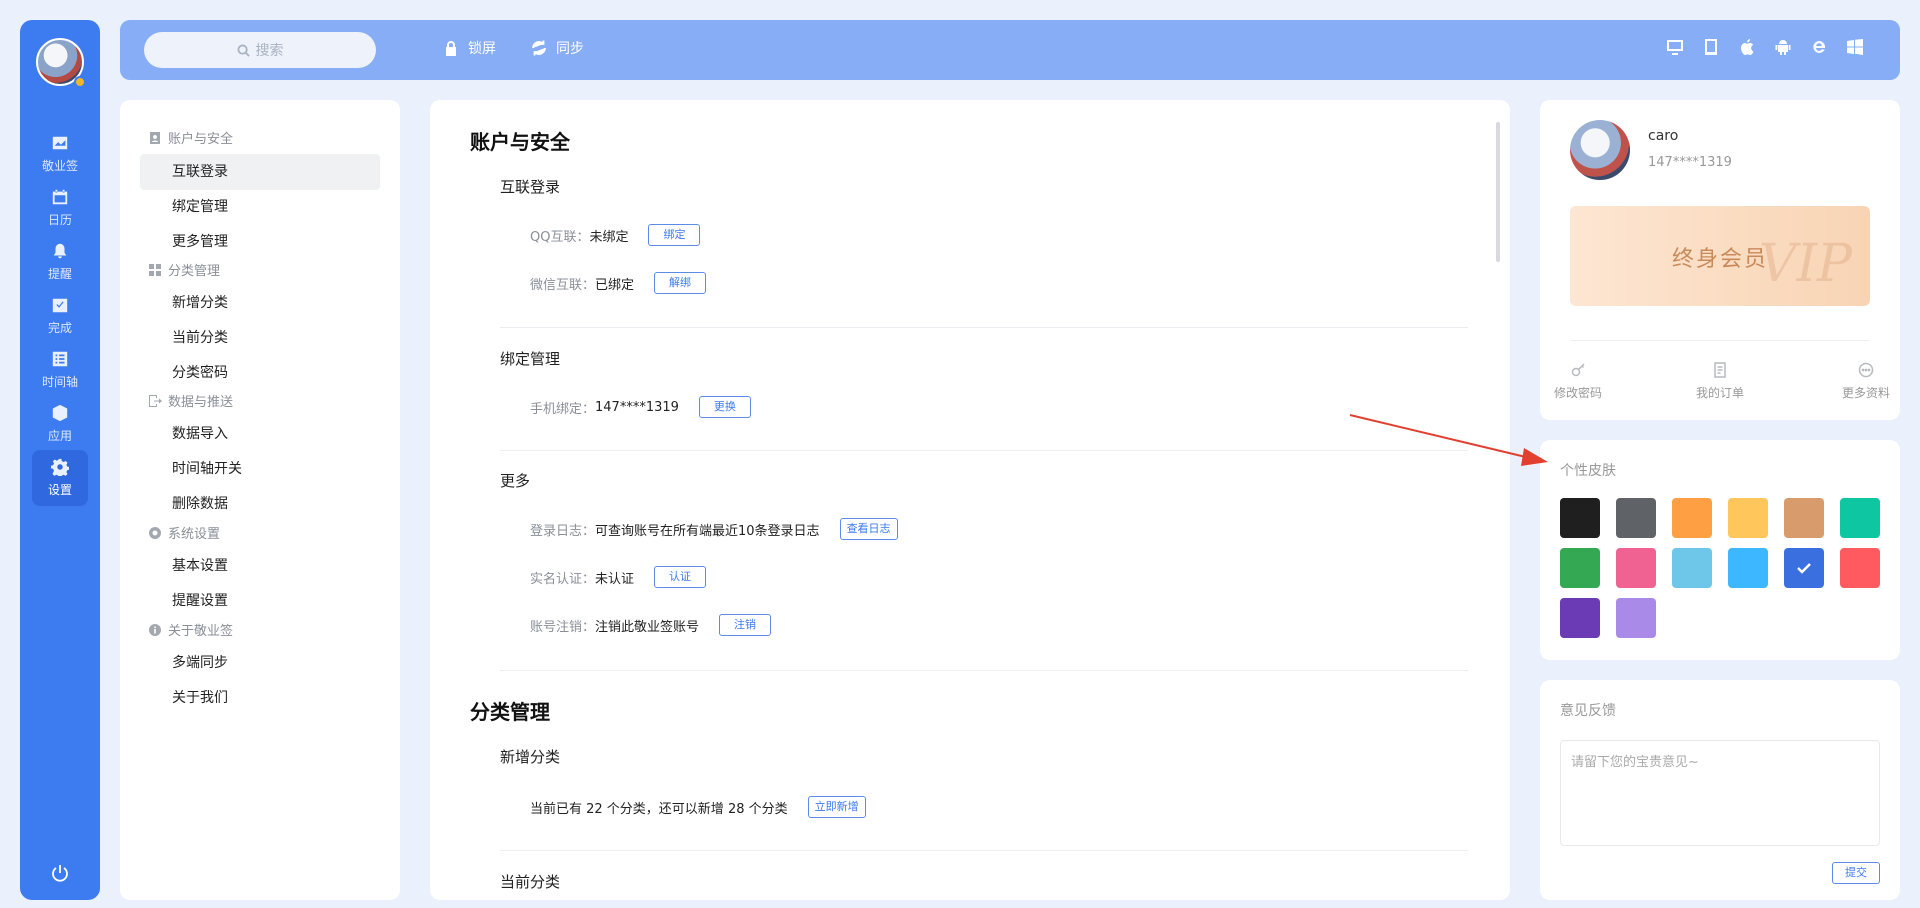 This screenshot has height=908, width=1920. Describe the element at coordinates (260, 373) in the screenshot. I see `menu-item-category-password: 分类密码` at that location.